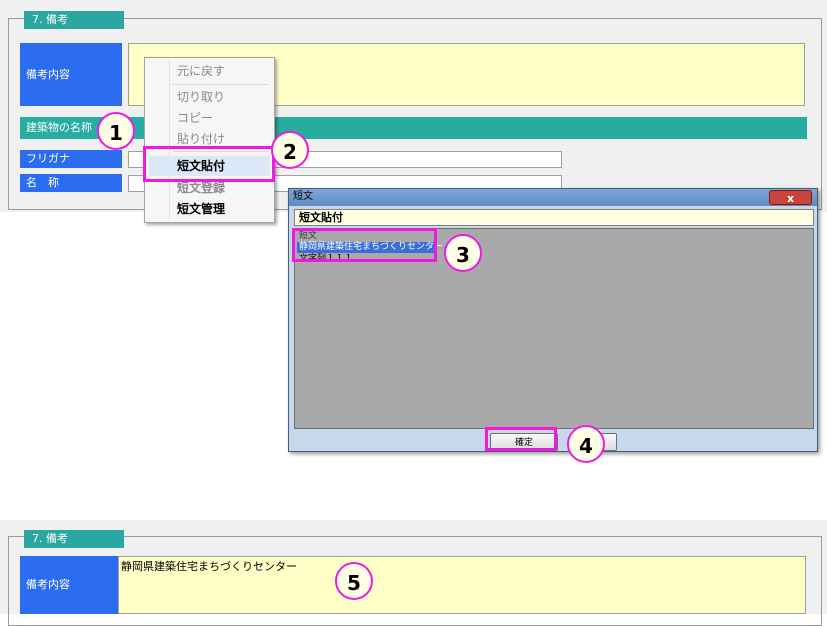 The width and height of the screenshot is (827, 626). Describe the element at coordinates (354, 581) in the screenshot. I see `marker-5: 5` at that location.